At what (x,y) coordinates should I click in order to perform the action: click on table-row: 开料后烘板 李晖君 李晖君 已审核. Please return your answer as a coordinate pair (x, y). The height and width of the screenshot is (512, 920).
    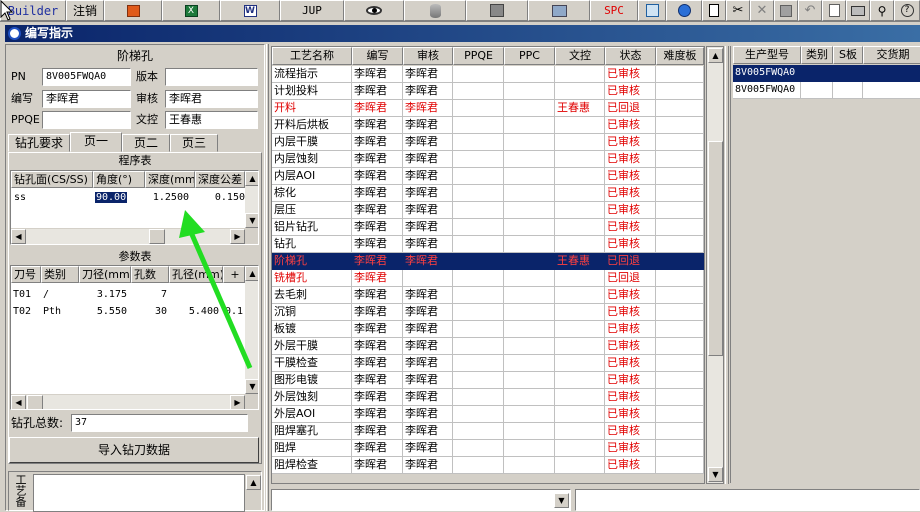
    Looking at the image, I should click on (488, 125).